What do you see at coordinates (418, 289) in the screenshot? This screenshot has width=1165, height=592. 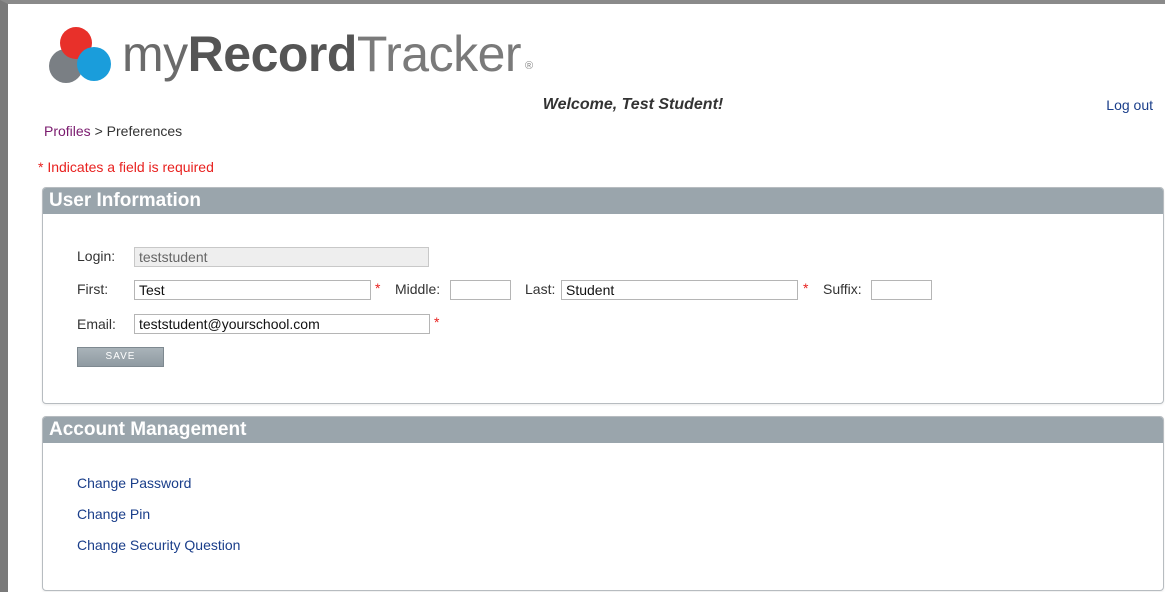 I see `middle-label: Middle:` at bounding box center [418, 289].